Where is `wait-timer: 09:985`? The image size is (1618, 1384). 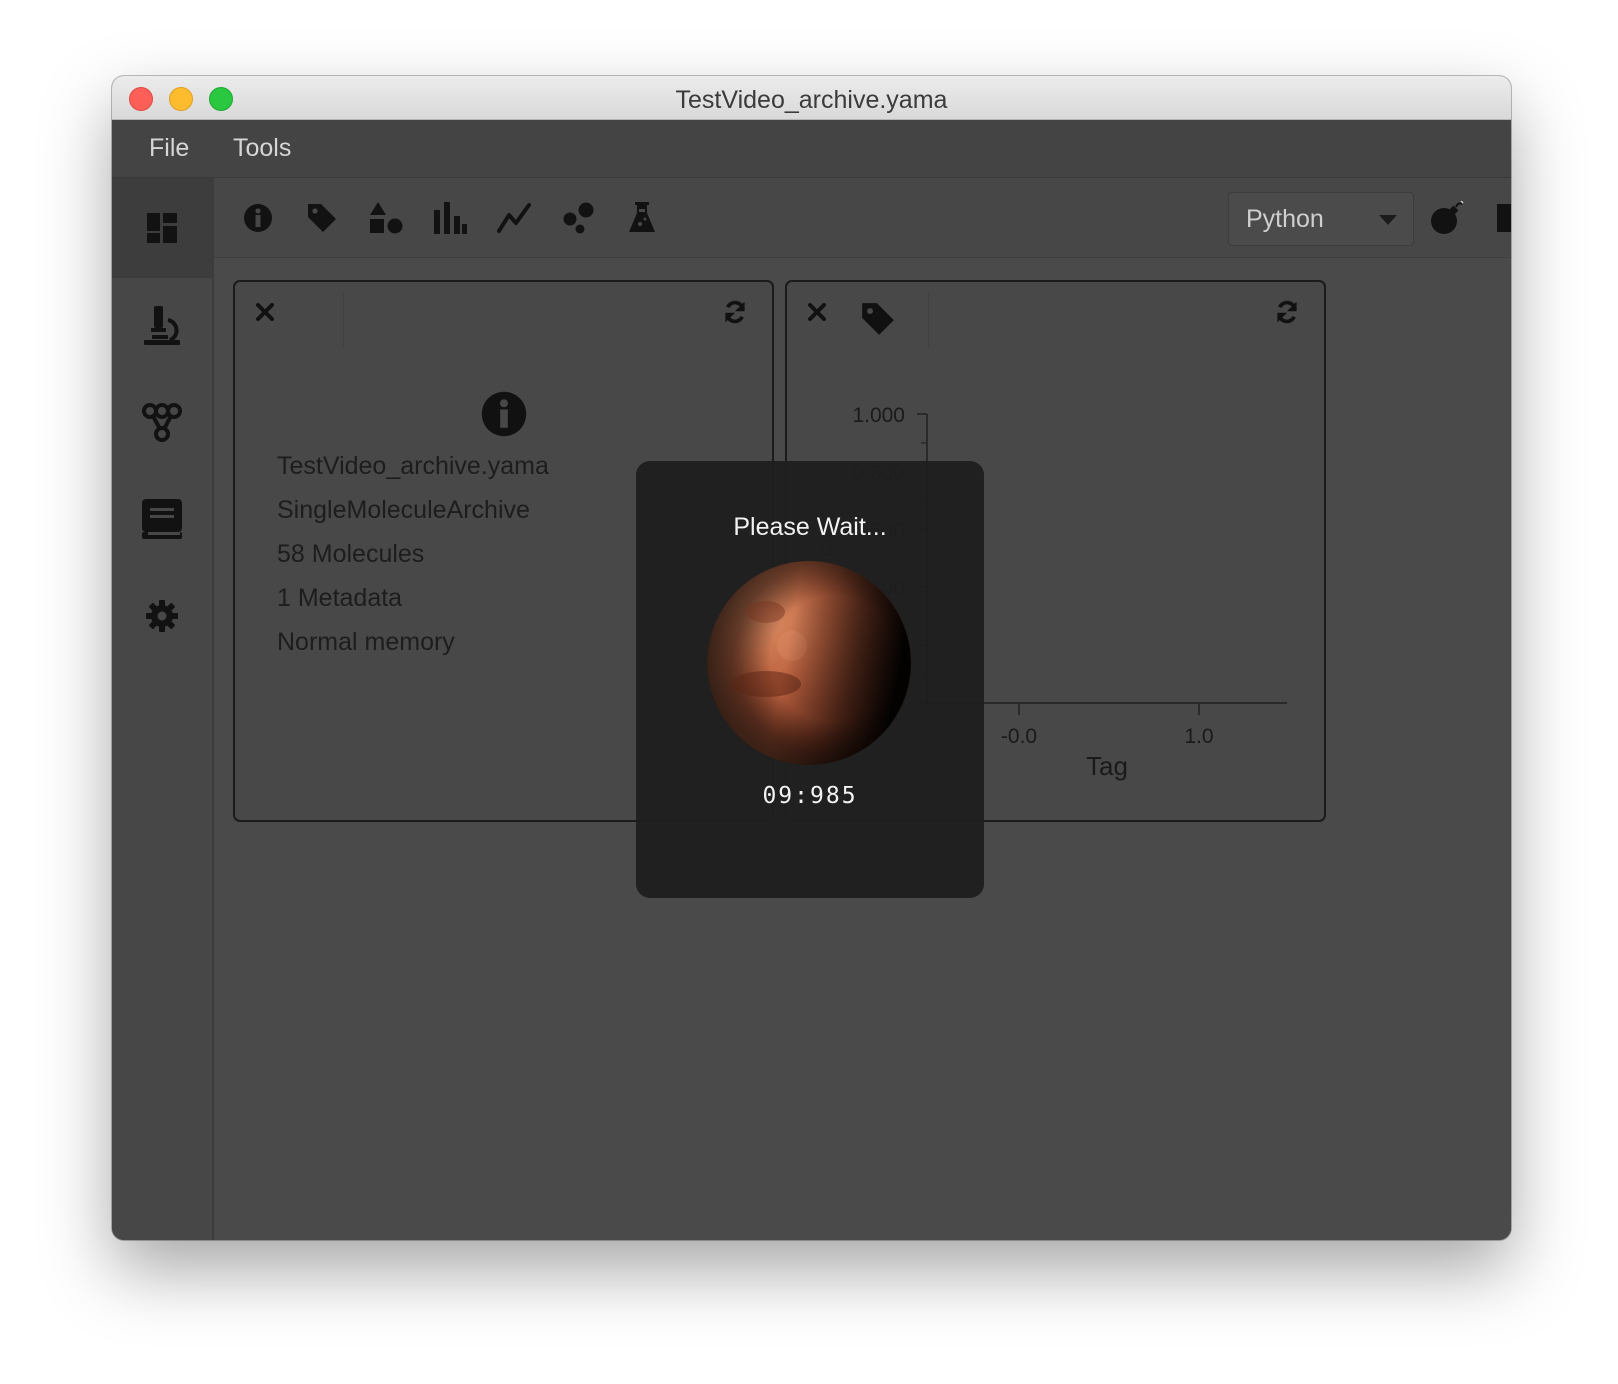 wait-timer: 09:985 is located at coordinates (810, 796).